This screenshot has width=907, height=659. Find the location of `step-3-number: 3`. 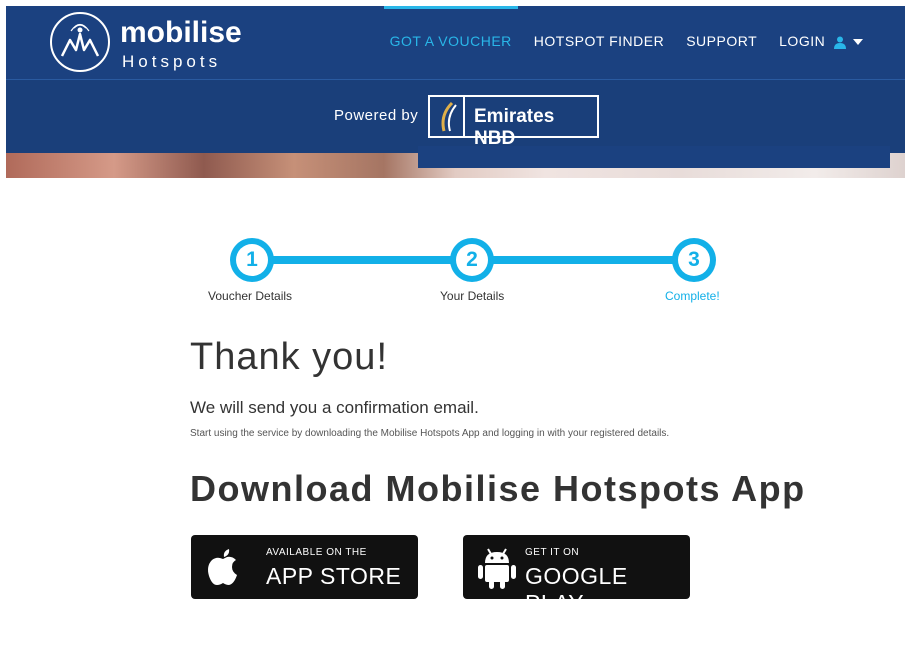

step-3-number: 3 is located at coordinates (694, 260).